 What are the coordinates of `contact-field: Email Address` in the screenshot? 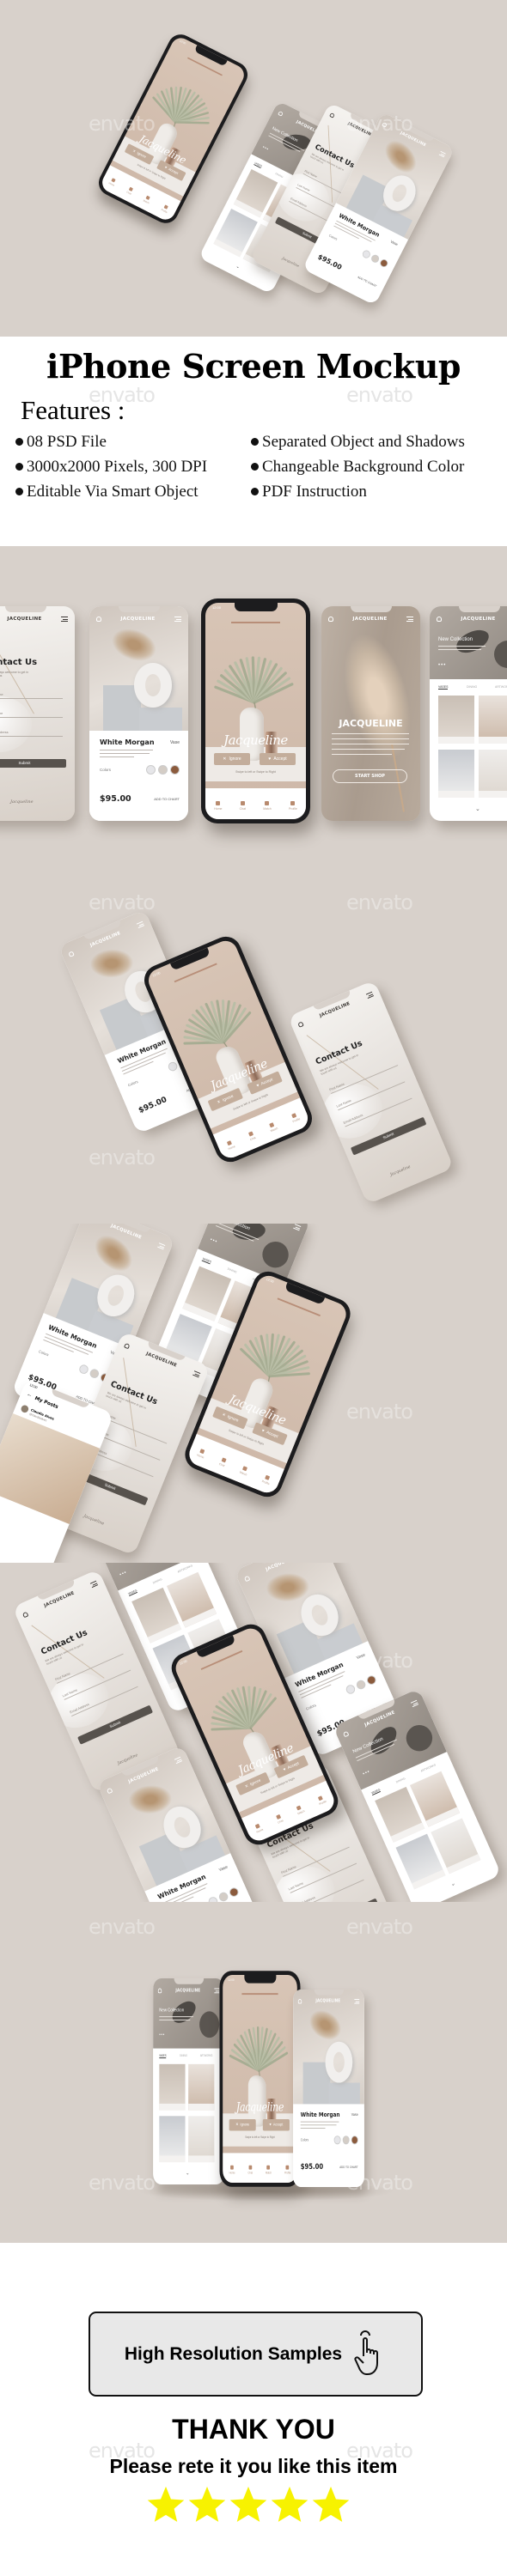 It's located at (31, 733).